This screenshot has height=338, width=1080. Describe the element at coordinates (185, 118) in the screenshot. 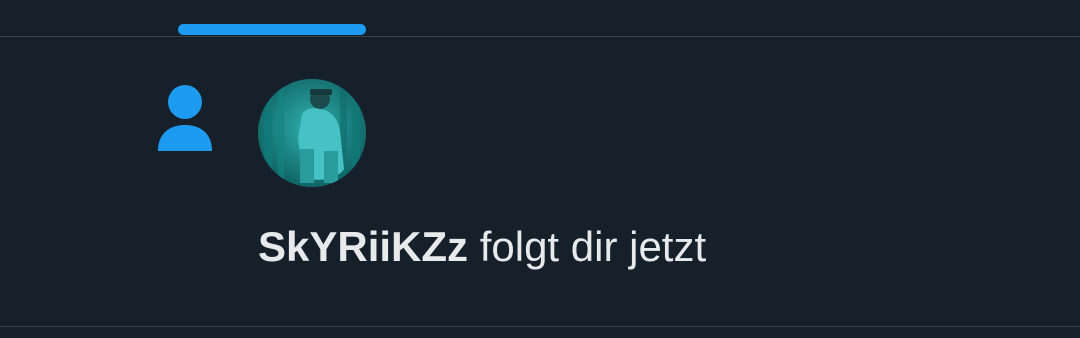

I see `person-icon` at that location.